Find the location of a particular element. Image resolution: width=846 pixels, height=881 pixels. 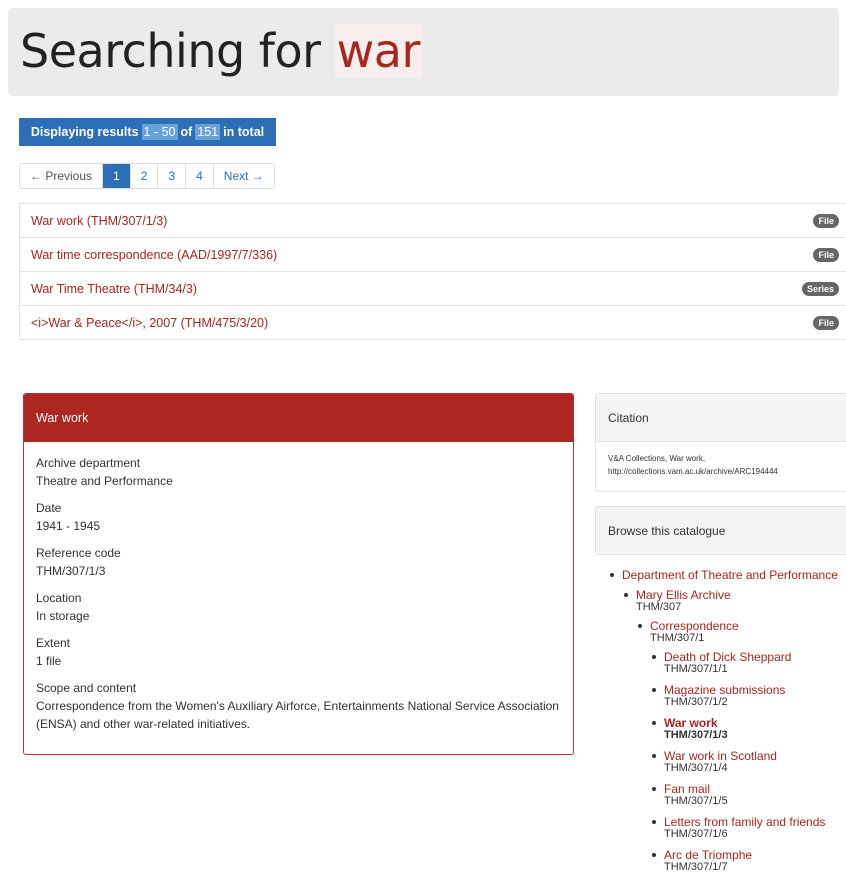

result-link: War time correspondence (AAD/1997/7/336) is located at coordinates (154, 255).